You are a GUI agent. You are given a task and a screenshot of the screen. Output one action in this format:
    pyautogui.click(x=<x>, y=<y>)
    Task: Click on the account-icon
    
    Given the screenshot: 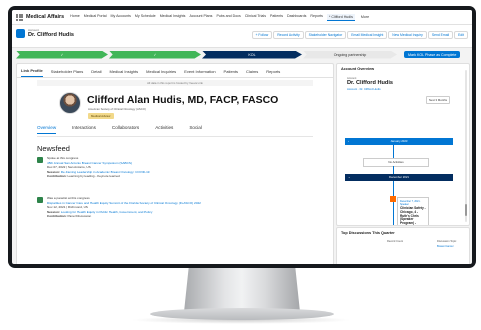 What is the action you would take?
    pyautogui.click(x=20, y=33)
    